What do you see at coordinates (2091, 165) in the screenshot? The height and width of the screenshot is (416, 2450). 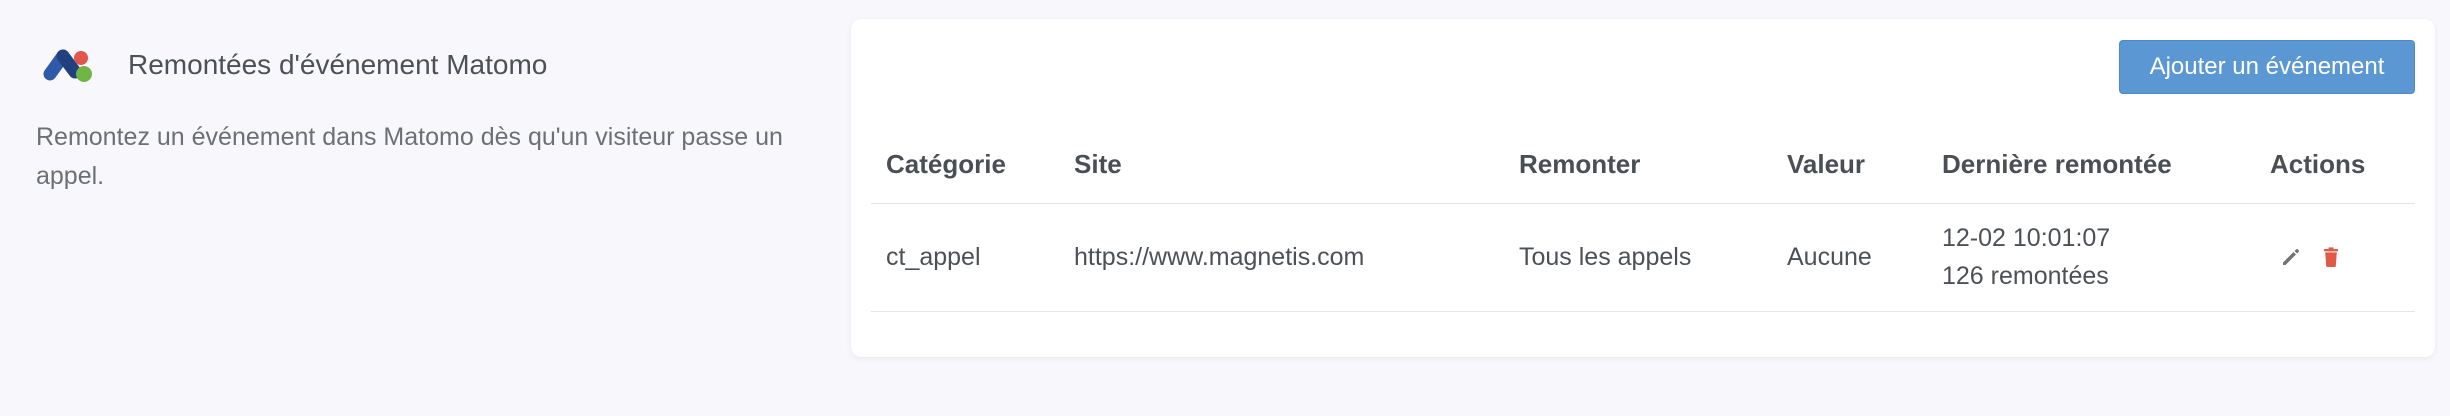 I see `column-header-last-report: Dernière remontée` at bounding box center [2091, 165].